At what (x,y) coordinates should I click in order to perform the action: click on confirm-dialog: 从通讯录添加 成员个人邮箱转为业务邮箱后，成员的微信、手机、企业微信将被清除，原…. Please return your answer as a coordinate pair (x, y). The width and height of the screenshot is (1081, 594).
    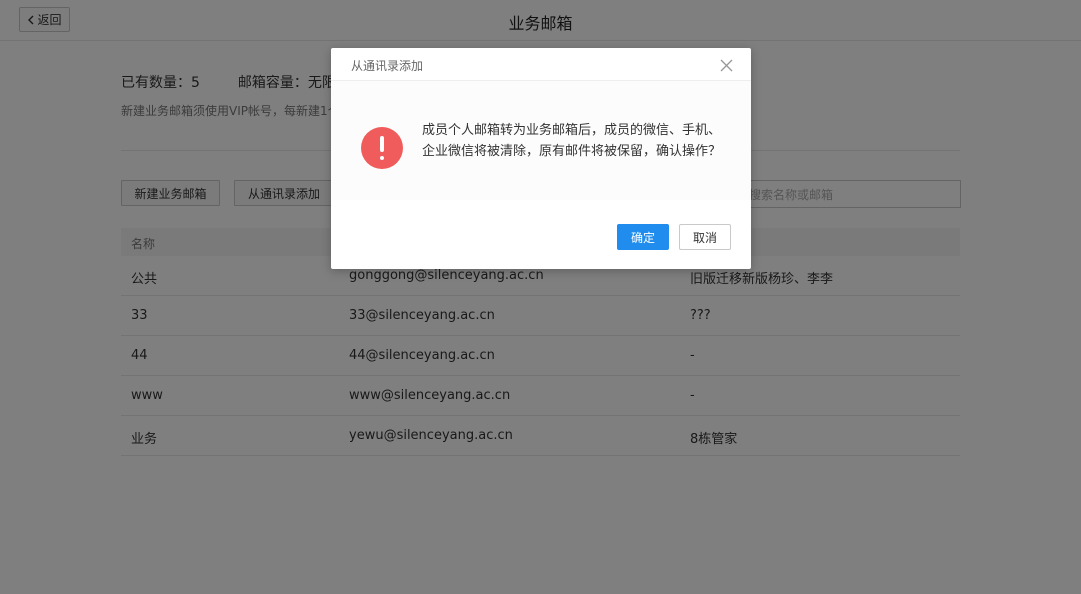
    Looking at the image, I should click on (541, 158).